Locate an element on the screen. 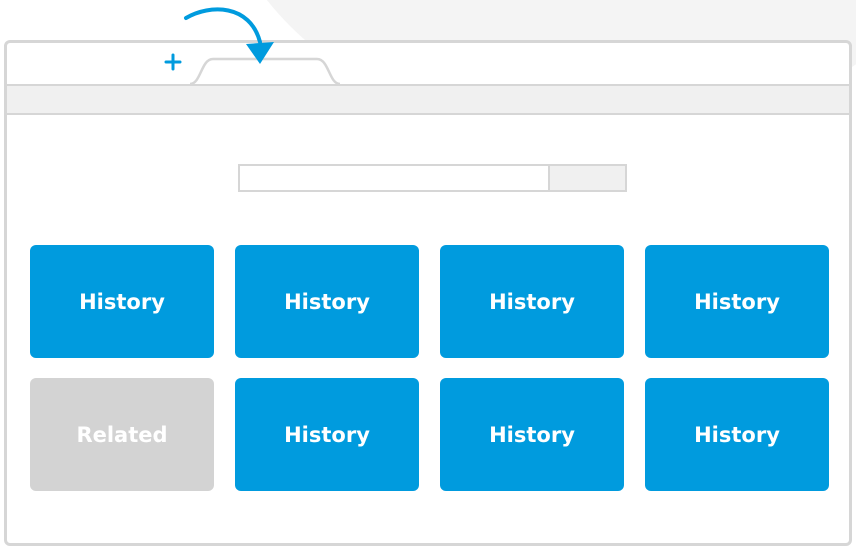 This screenshot has height=549, width=856. tile-related: Related is located at coordinates (122, 434).